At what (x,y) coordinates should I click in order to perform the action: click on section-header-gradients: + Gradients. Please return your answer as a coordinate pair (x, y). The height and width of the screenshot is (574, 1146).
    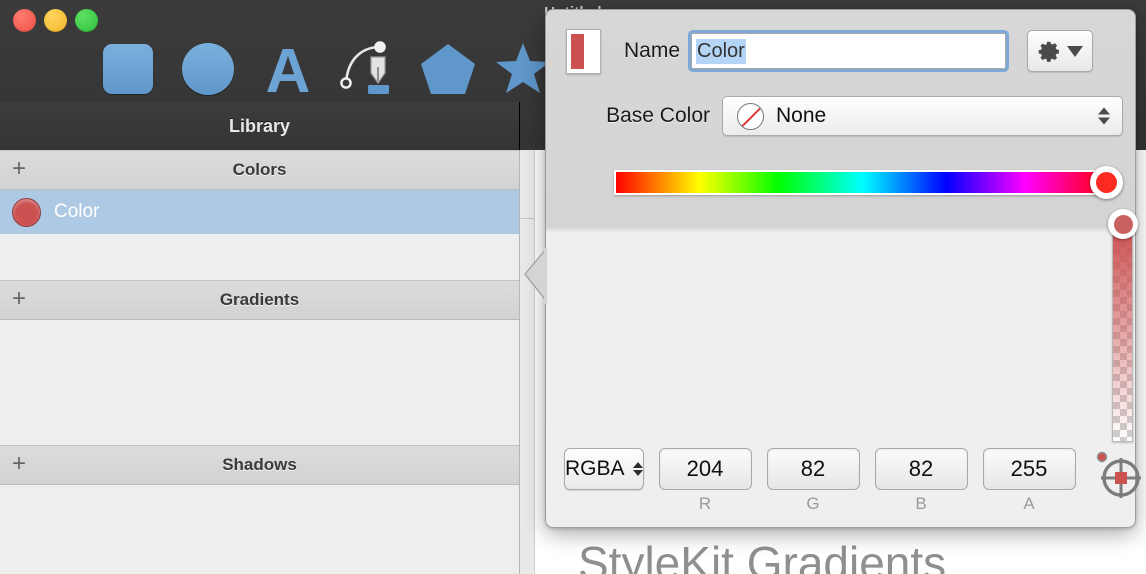
    Looking at the image, I should click on (259, 300).